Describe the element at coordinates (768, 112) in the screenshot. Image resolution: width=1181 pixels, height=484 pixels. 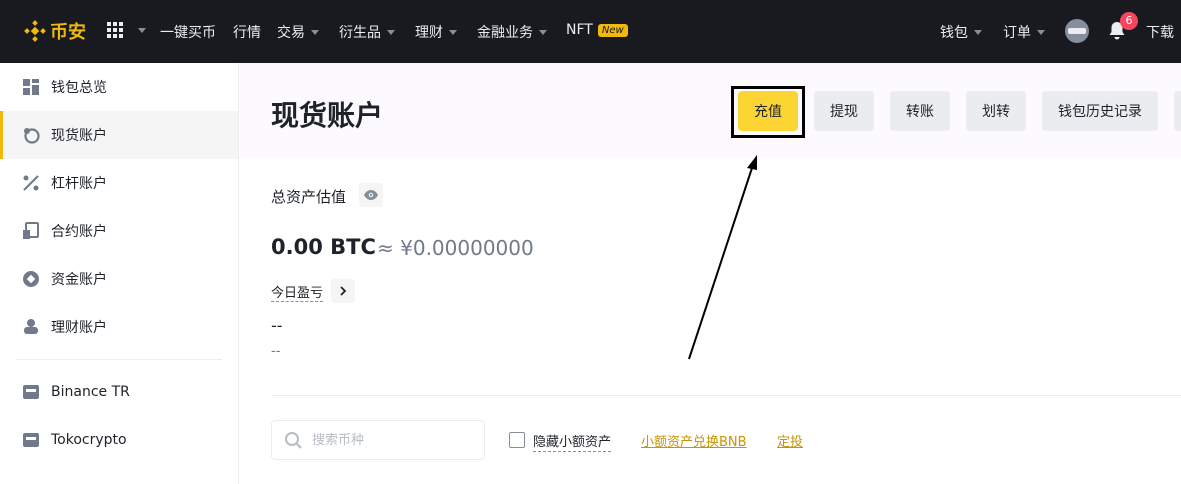
I see `deposit-highlight` at that location.